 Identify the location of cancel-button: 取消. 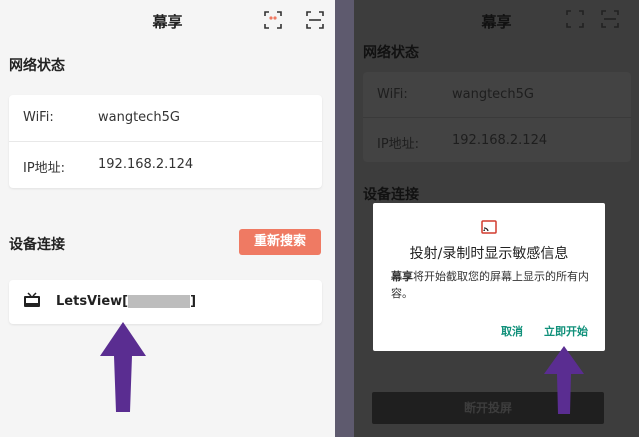
(512, 331).